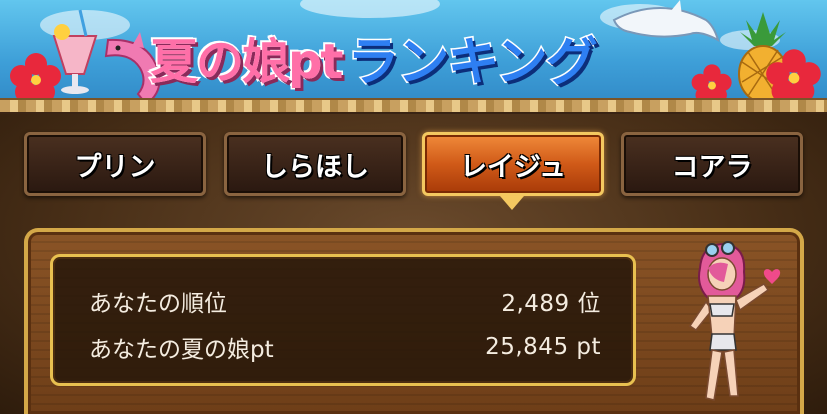 This screenshot has width=827, height=414. I want to click on banner-border, so click(413, 105).